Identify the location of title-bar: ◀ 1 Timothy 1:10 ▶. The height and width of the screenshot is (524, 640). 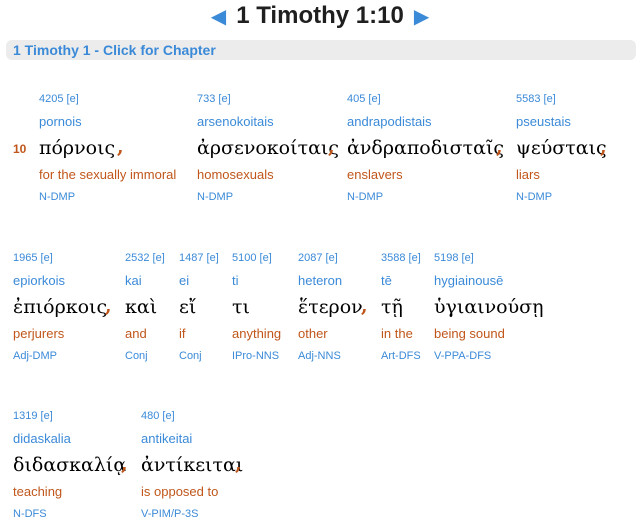
(320, 16).